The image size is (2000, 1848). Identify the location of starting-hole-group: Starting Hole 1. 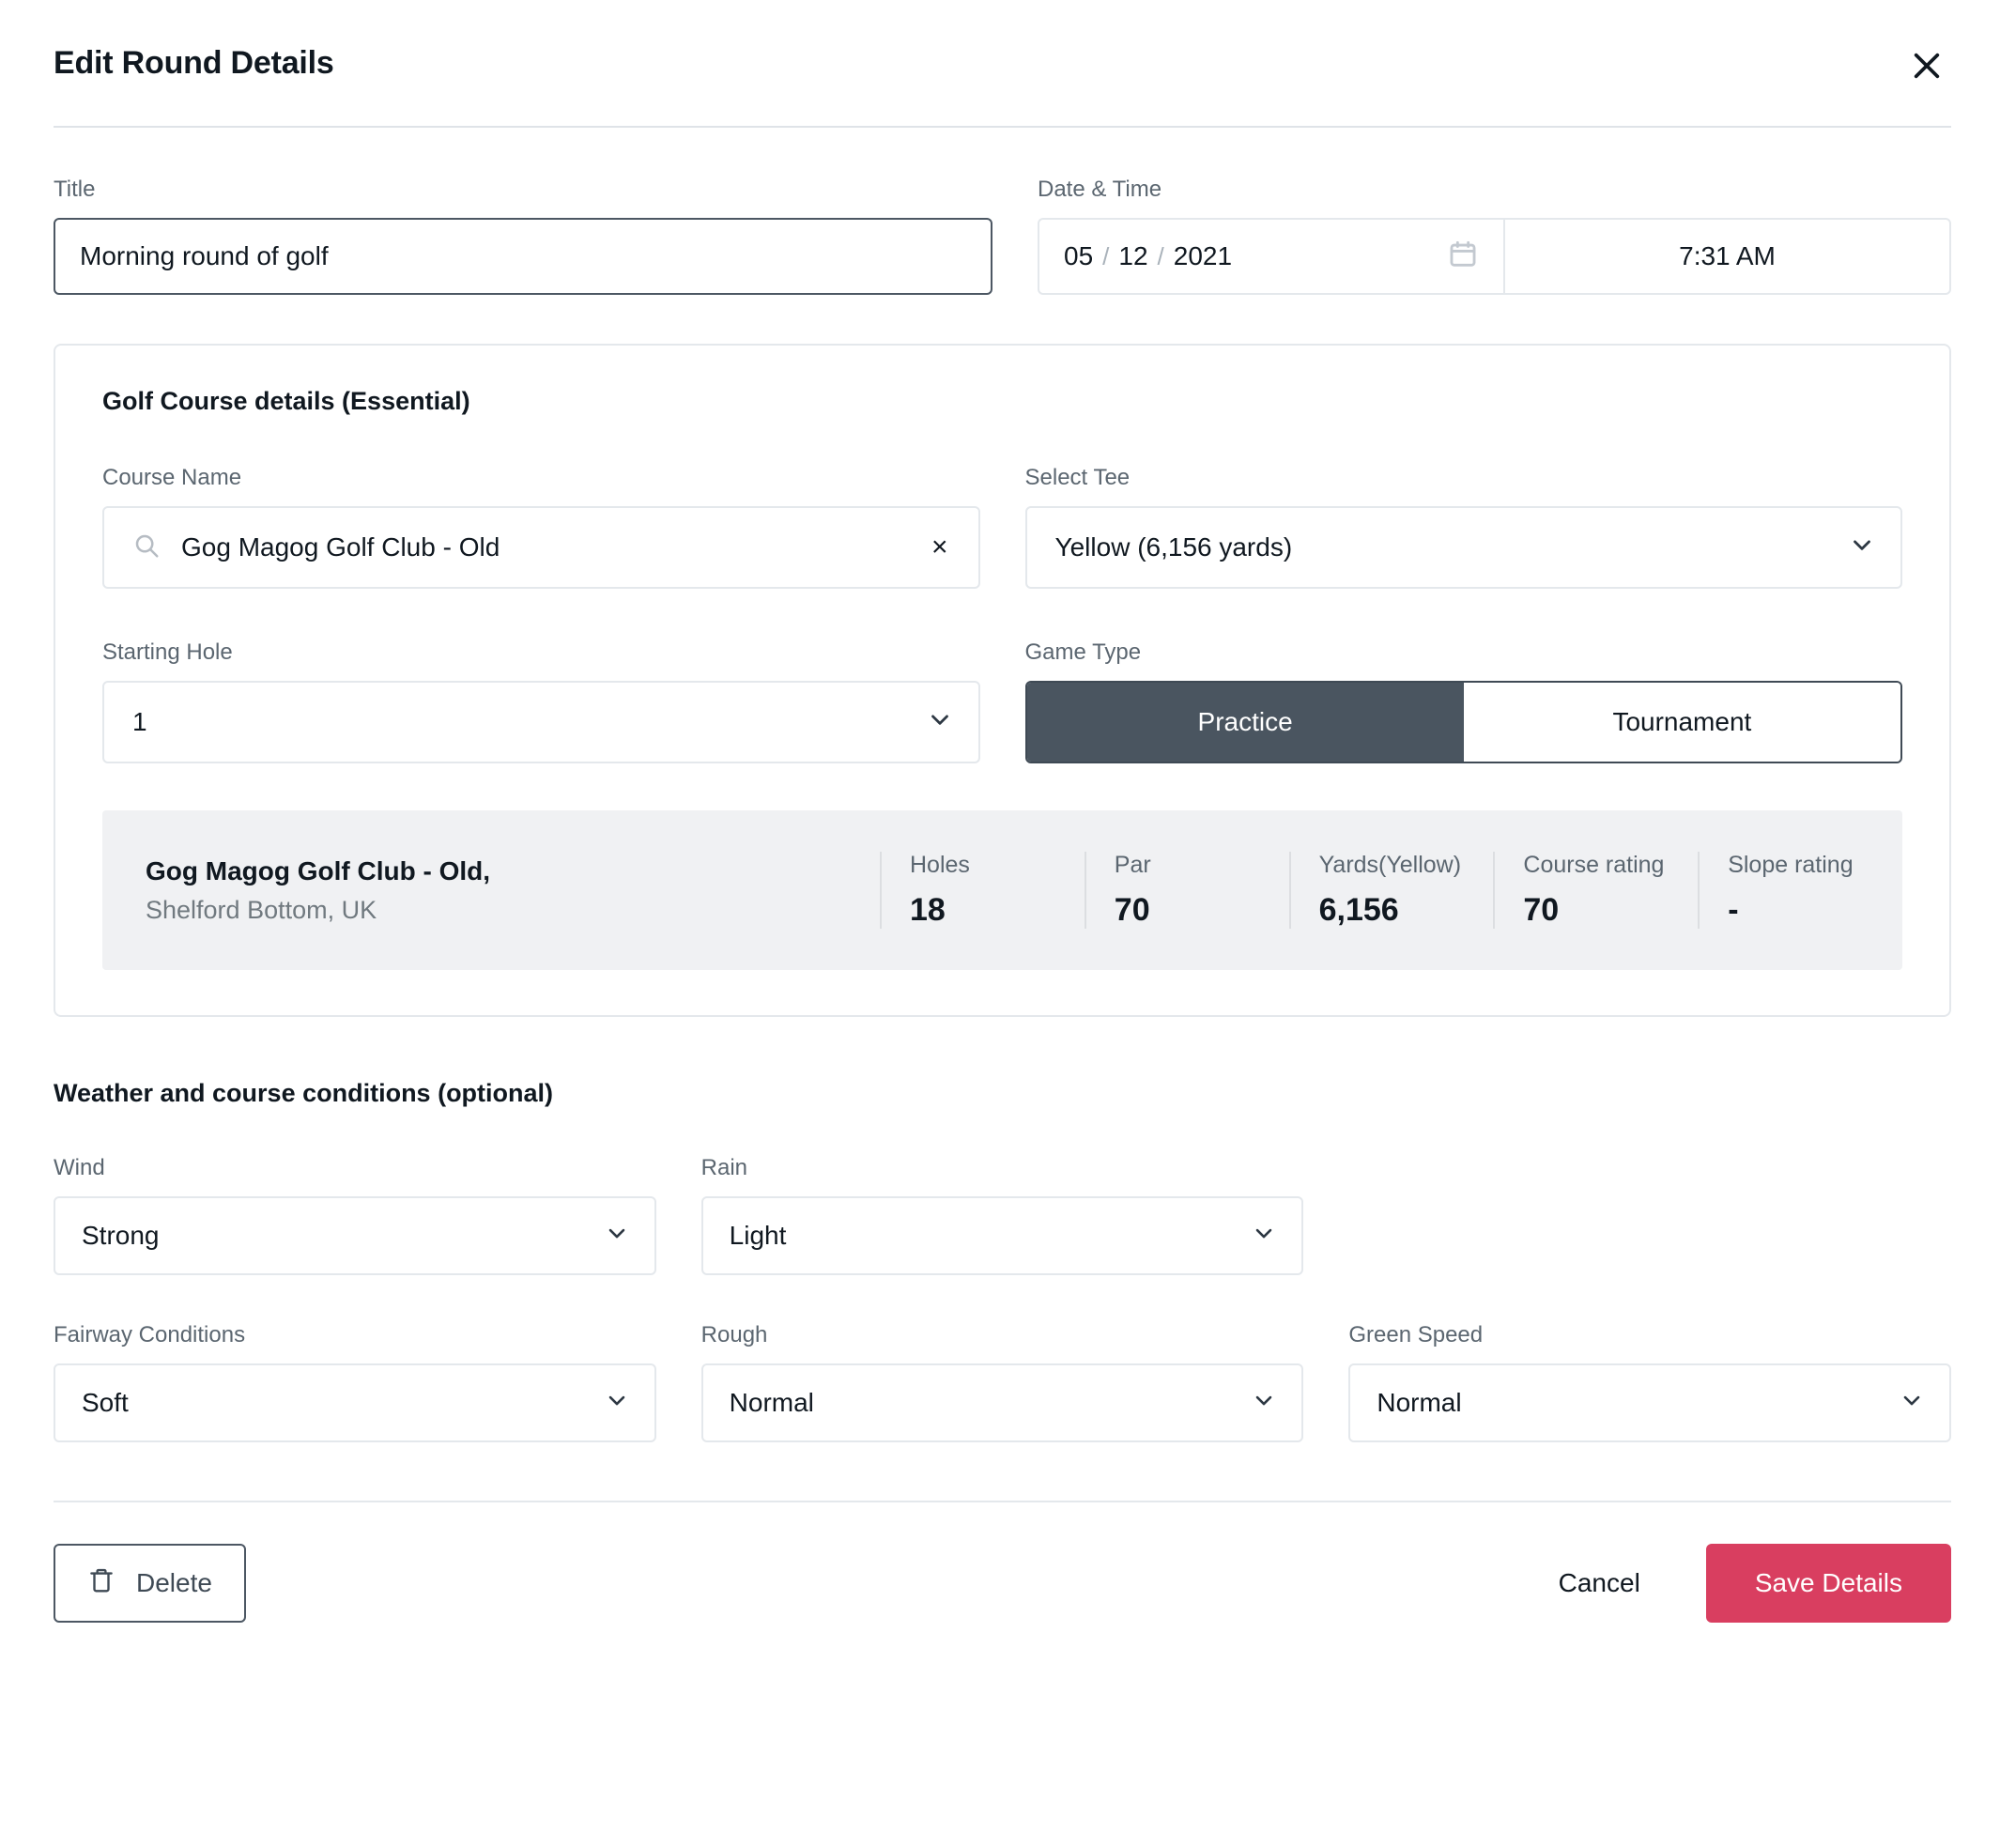
(541, 701).